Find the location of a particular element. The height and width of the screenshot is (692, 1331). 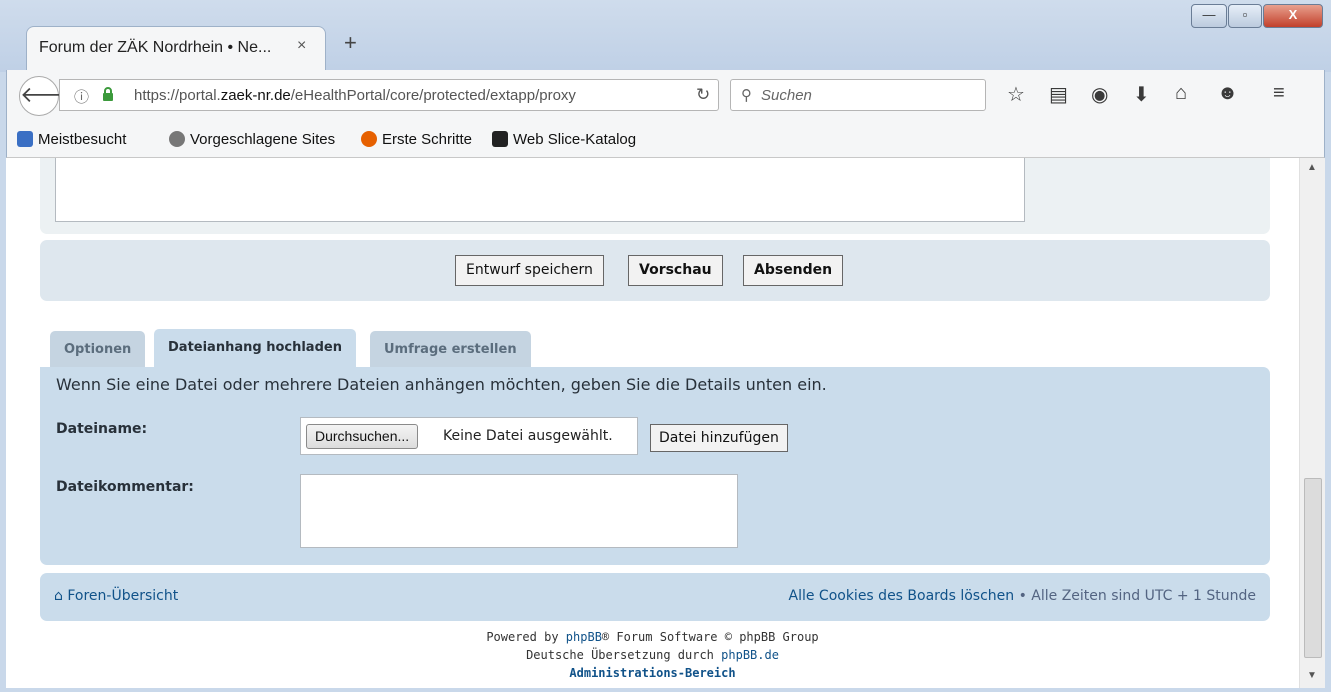

tab-options: Optionen is located at coordinates (98, 349).